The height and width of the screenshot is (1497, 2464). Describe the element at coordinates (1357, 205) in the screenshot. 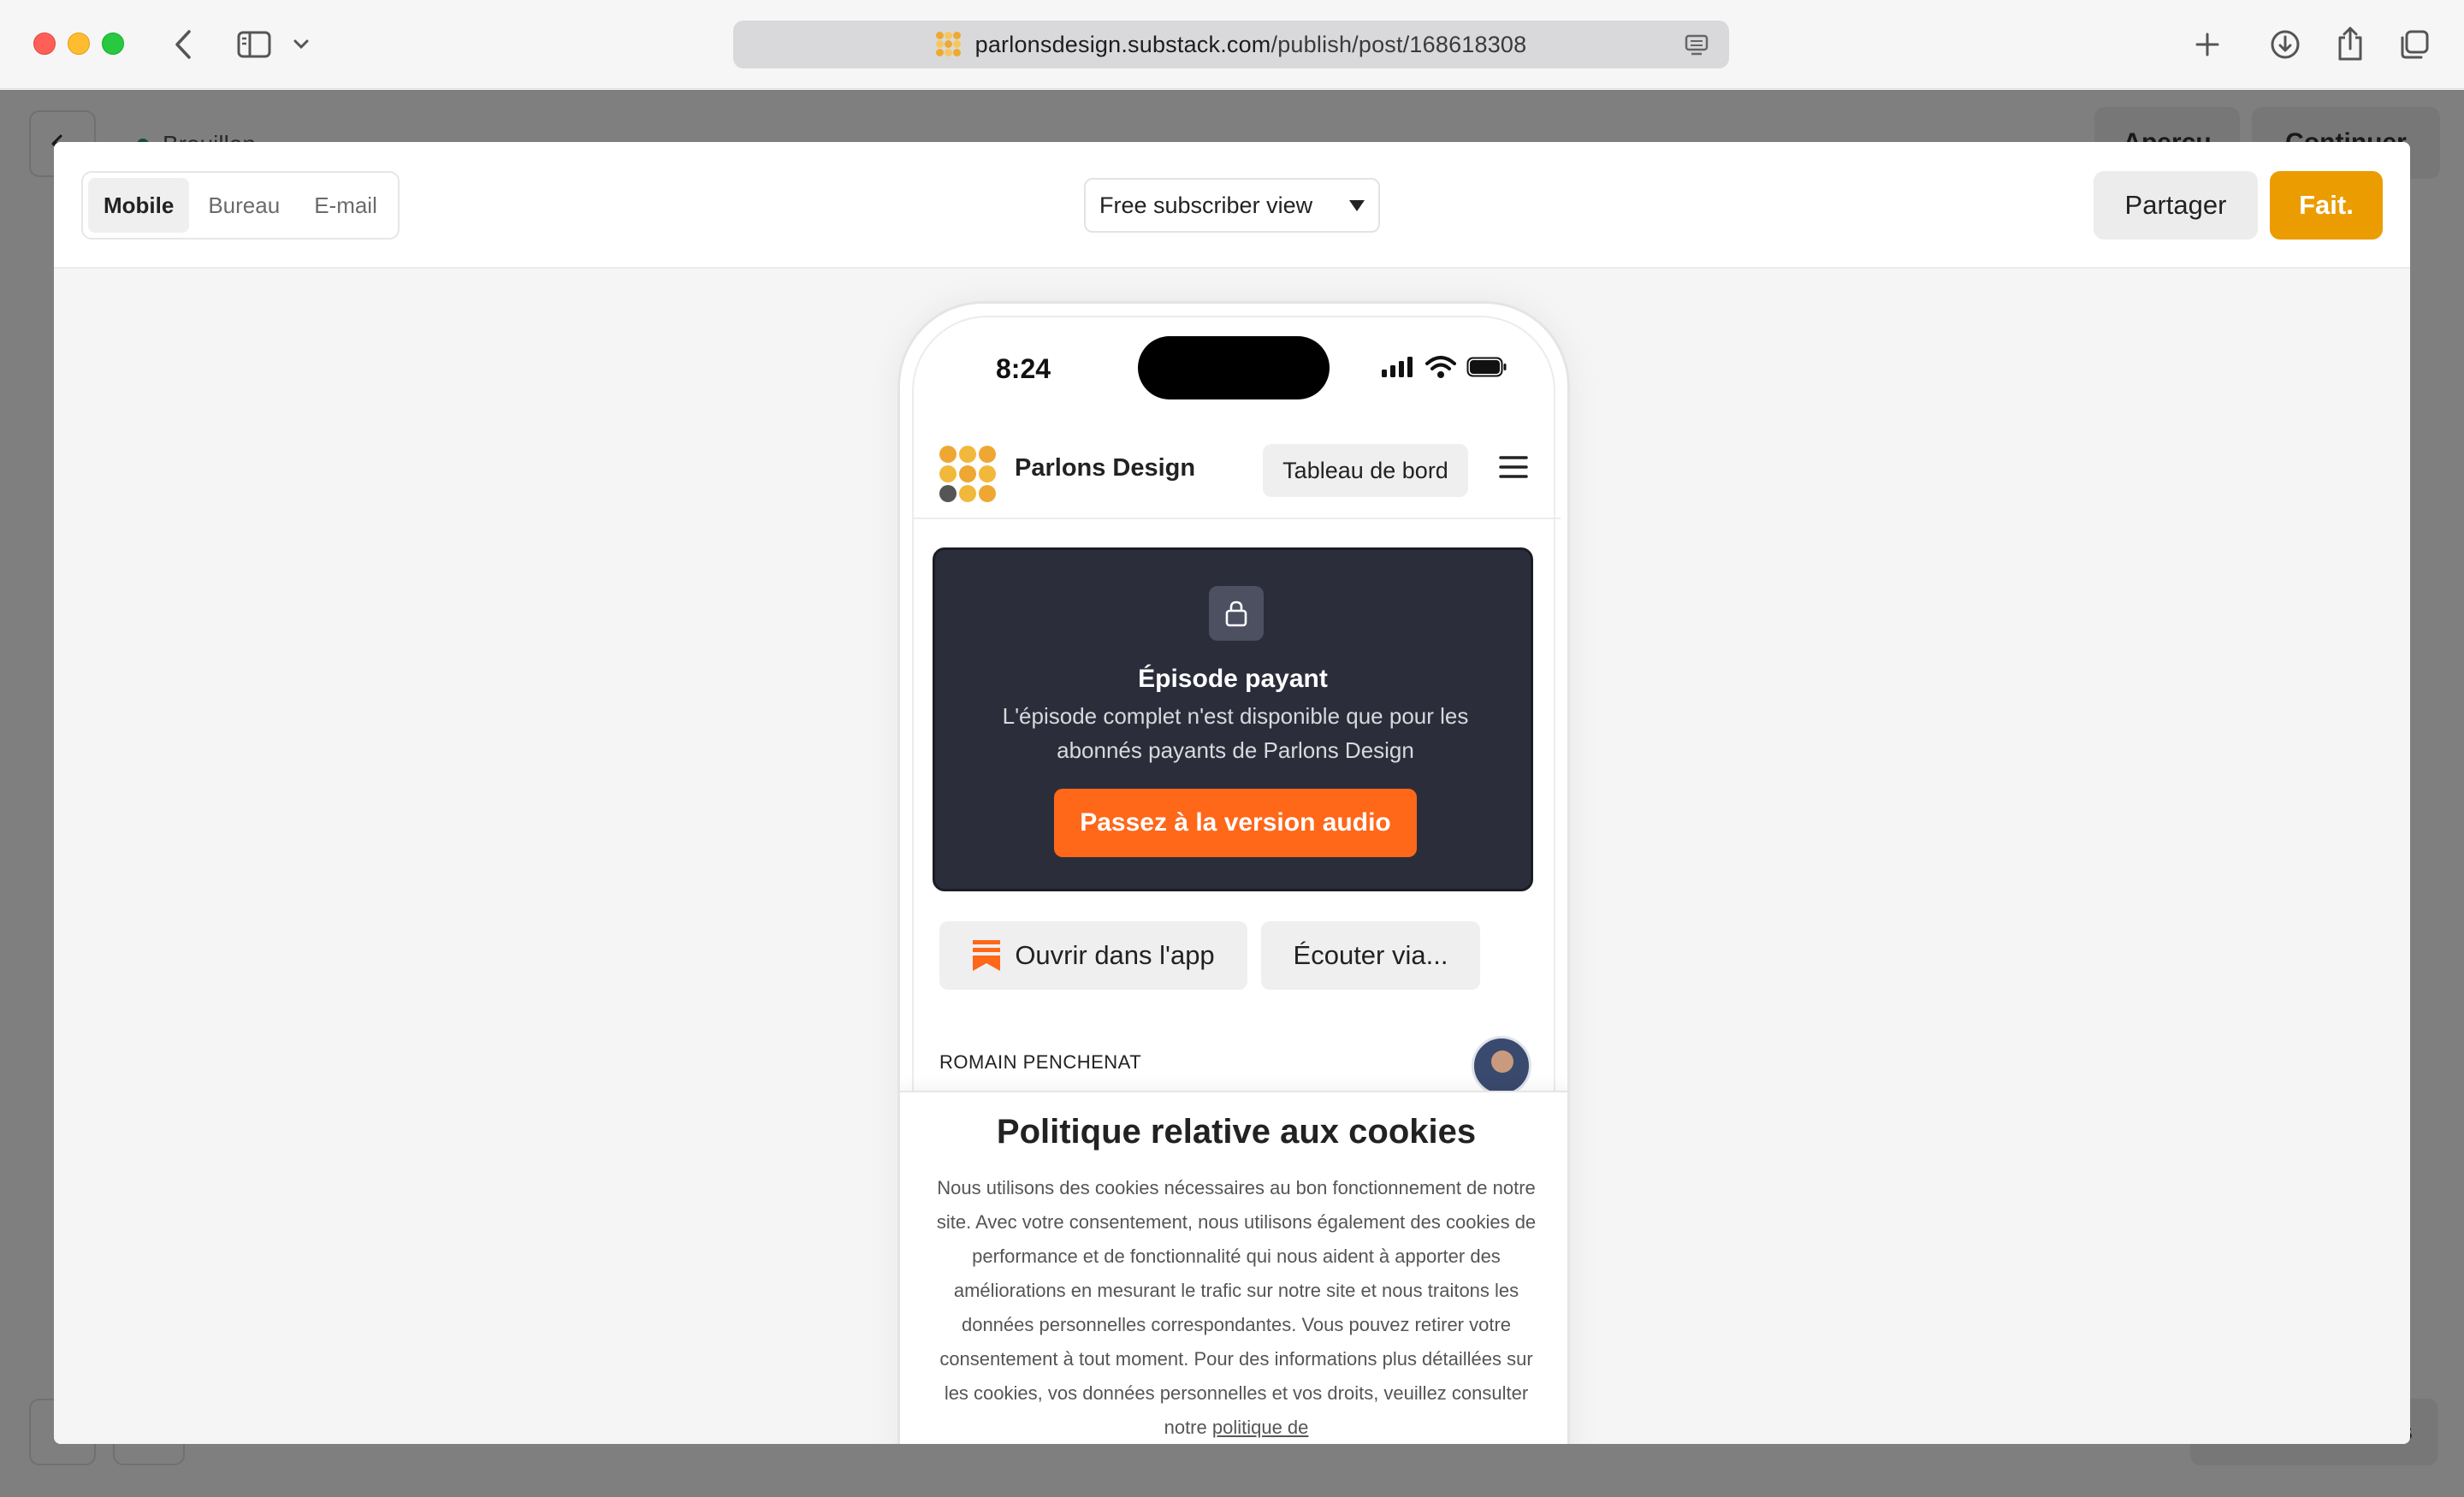

I see `caret-down-icon` at that location.